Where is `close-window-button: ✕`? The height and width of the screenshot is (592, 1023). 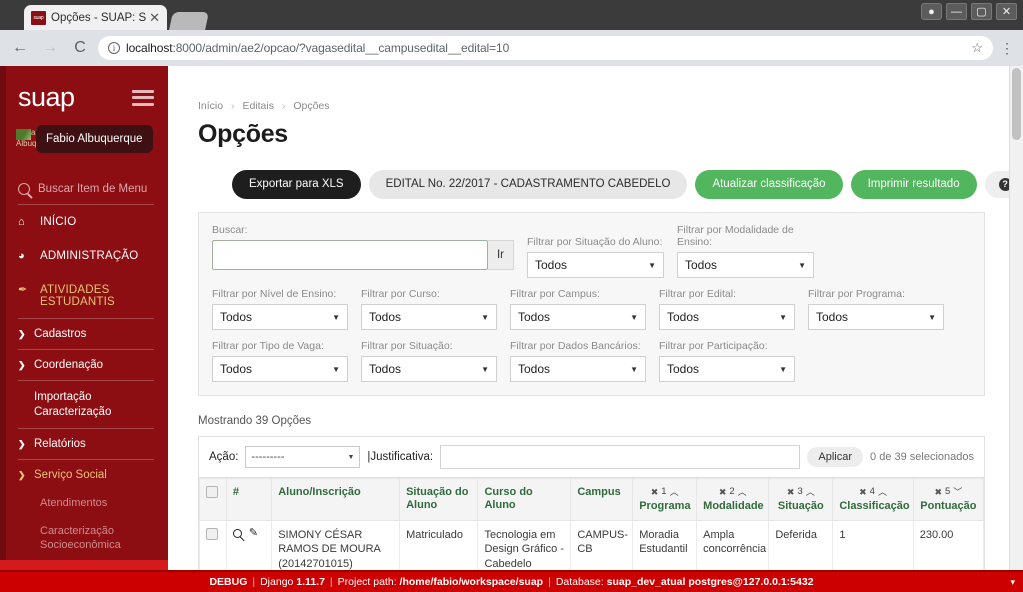
close-window-button: ✕ is located at coordinates (1006, 11).